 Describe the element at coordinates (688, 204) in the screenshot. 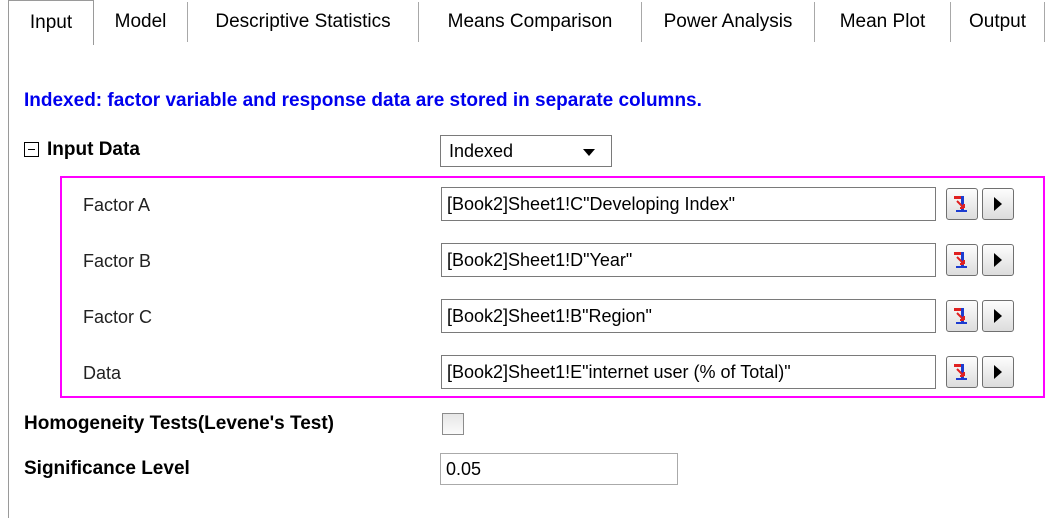

I see `factor-a-field: [Book2]Sheet1!C"Developing Index"` at that location.